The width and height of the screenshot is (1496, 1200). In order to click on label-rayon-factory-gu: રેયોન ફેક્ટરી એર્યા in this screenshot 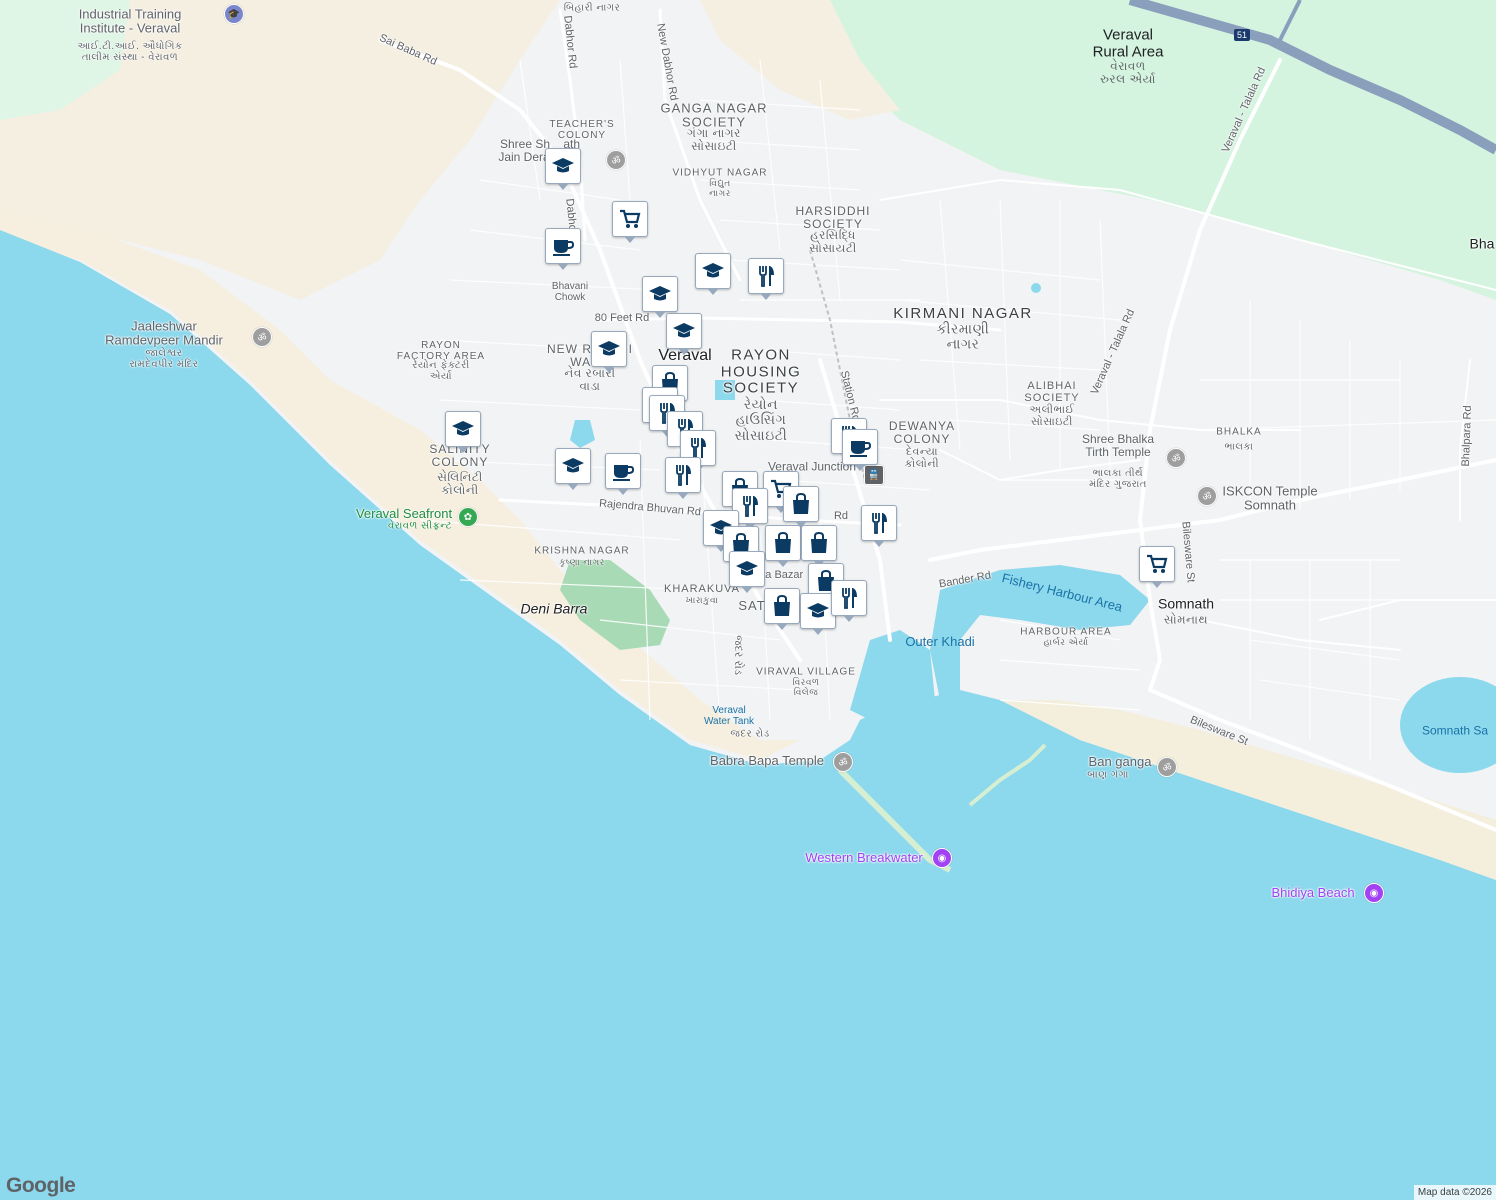, I will do `click(441, 371)`.